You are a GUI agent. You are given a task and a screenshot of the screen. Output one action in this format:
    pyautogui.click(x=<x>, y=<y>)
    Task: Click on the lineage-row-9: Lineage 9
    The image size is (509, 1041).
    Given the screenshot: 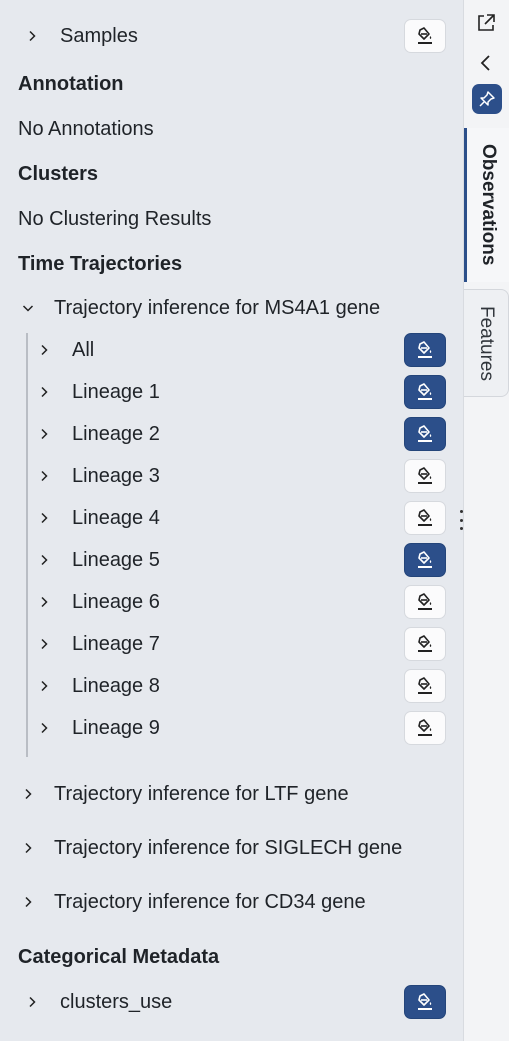 What is the action you would take?
    pyautogui.click(x=232, y=728)
    